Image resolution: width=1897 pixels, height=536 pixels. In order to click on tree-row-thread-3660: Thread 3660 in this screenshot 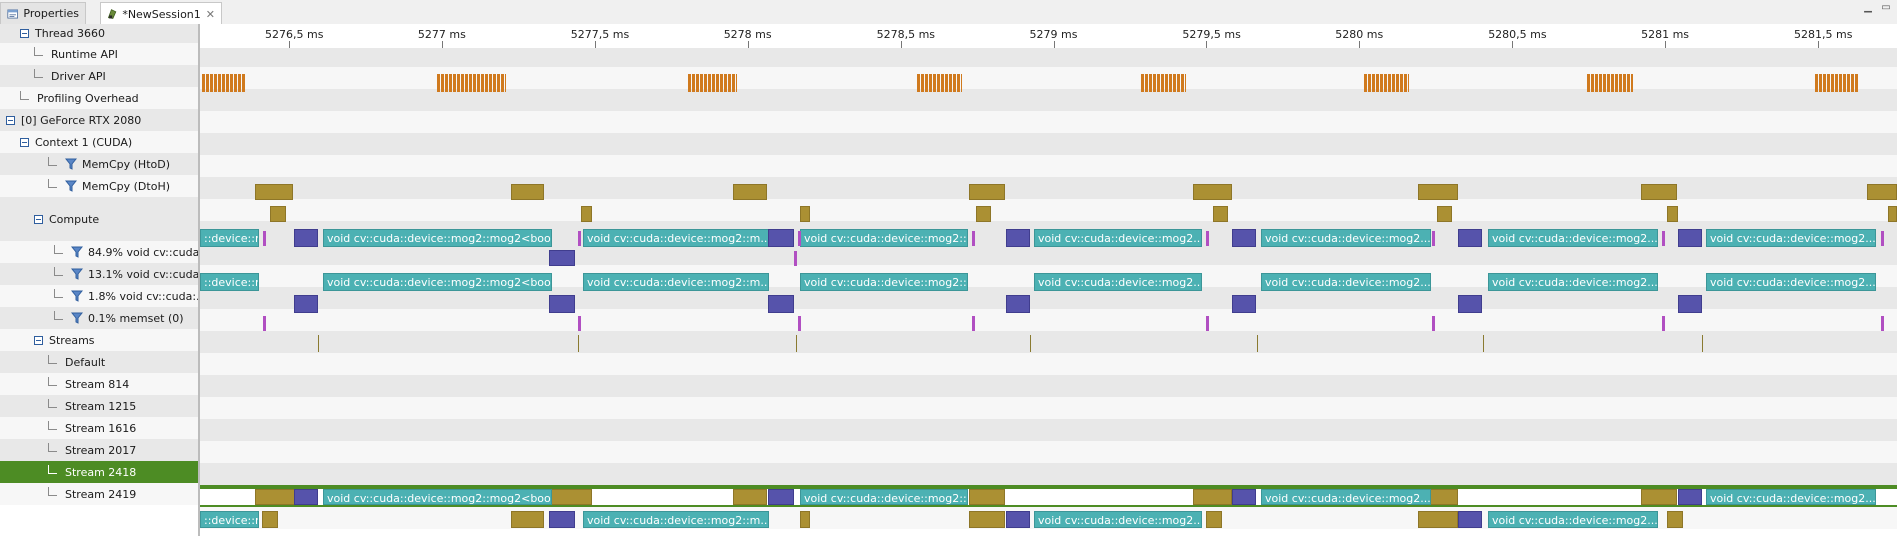, I will do `click(99, 33)`.